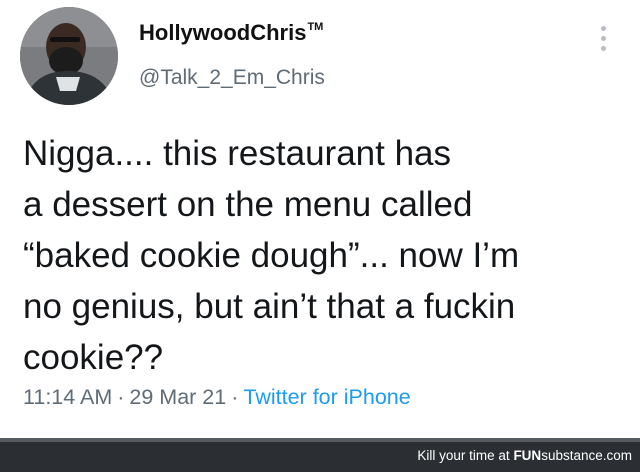 This screenshot has width=640, height=472. I want to click on vertical-ellipsis-icon, so click(603, 39).